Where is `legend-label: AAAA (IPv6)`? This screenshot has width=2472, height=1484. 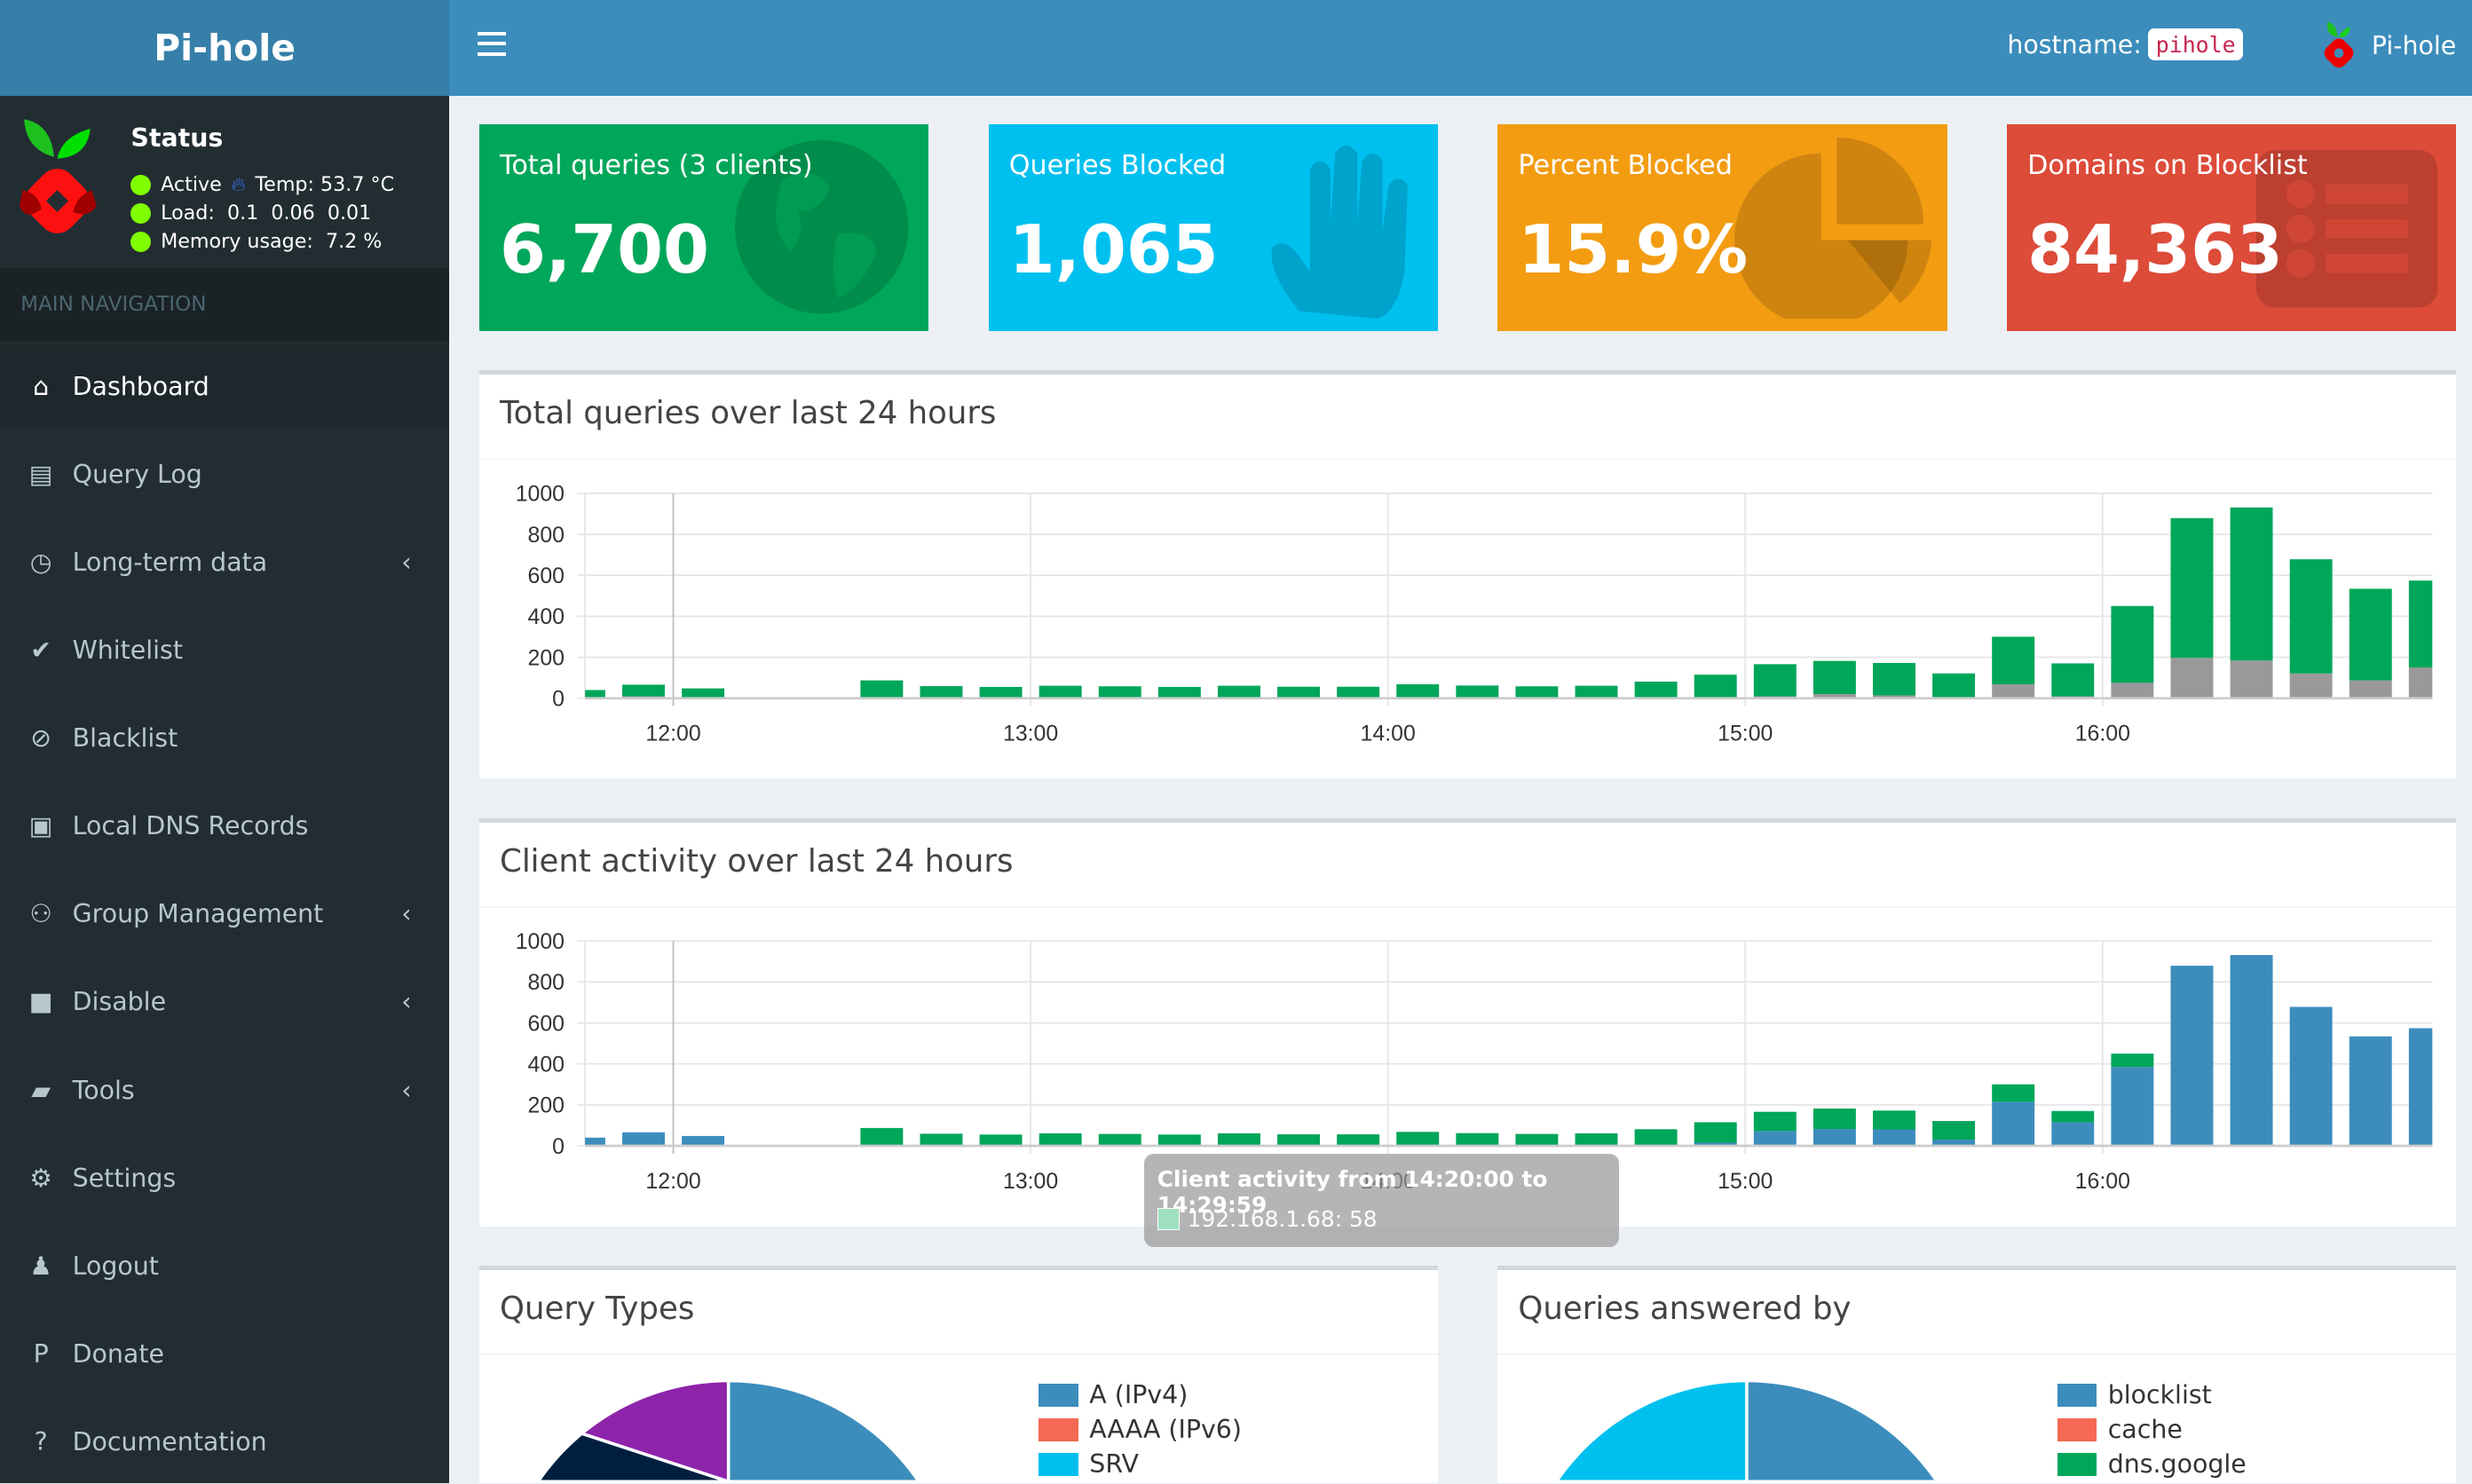 legend-label: AAAA (IPv6) is located at coordinates (1165, 1430).